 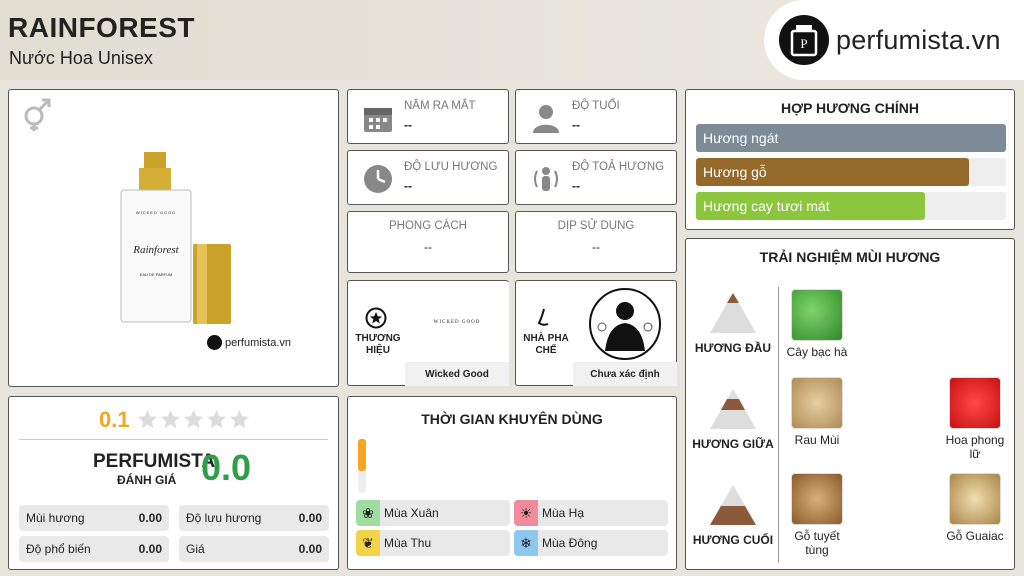 What do you see at coordinates (512, 419) in the screenshot?
I see `usage-title: THỜI GIAN KHUYÊN DÙNG` at bounding box center [512, 419].